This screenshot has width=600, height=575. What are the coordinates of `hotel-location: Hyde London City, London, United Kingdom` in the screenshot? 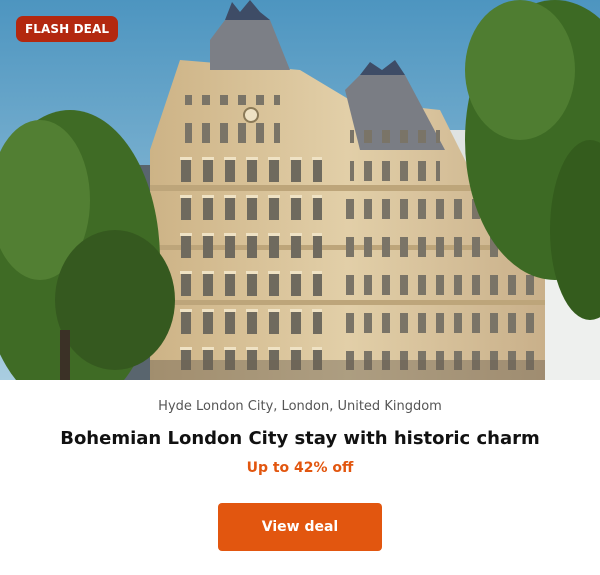 It's located at (300, 406).